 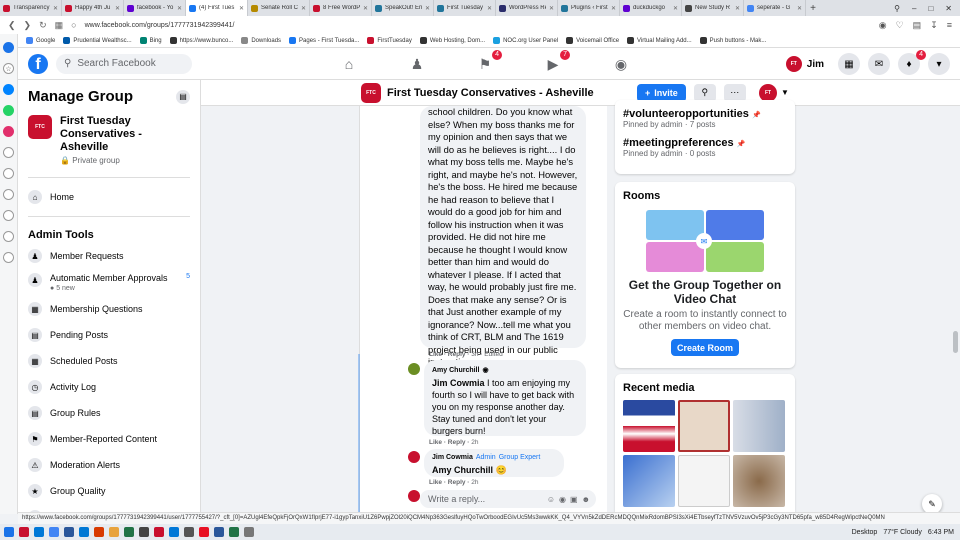 I want to click on close-window-icon: ✕, so click(x=948, y=8).